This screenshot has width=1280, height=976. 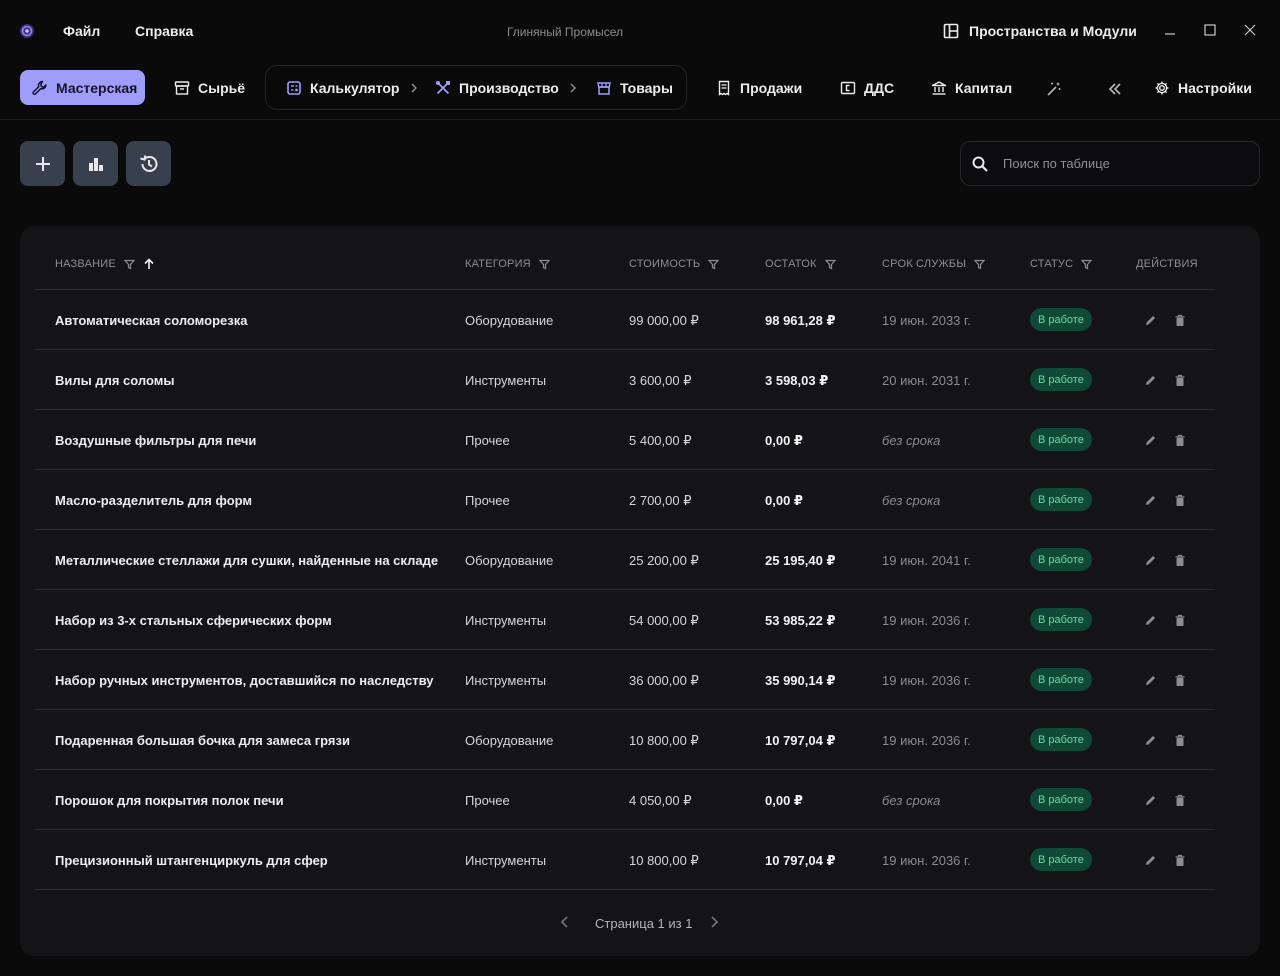 What do you see at coordinates (151, 320) in the screenshot?
I see `asset-name: Автоматическая соломорезка` at bounding box center [151, 320].